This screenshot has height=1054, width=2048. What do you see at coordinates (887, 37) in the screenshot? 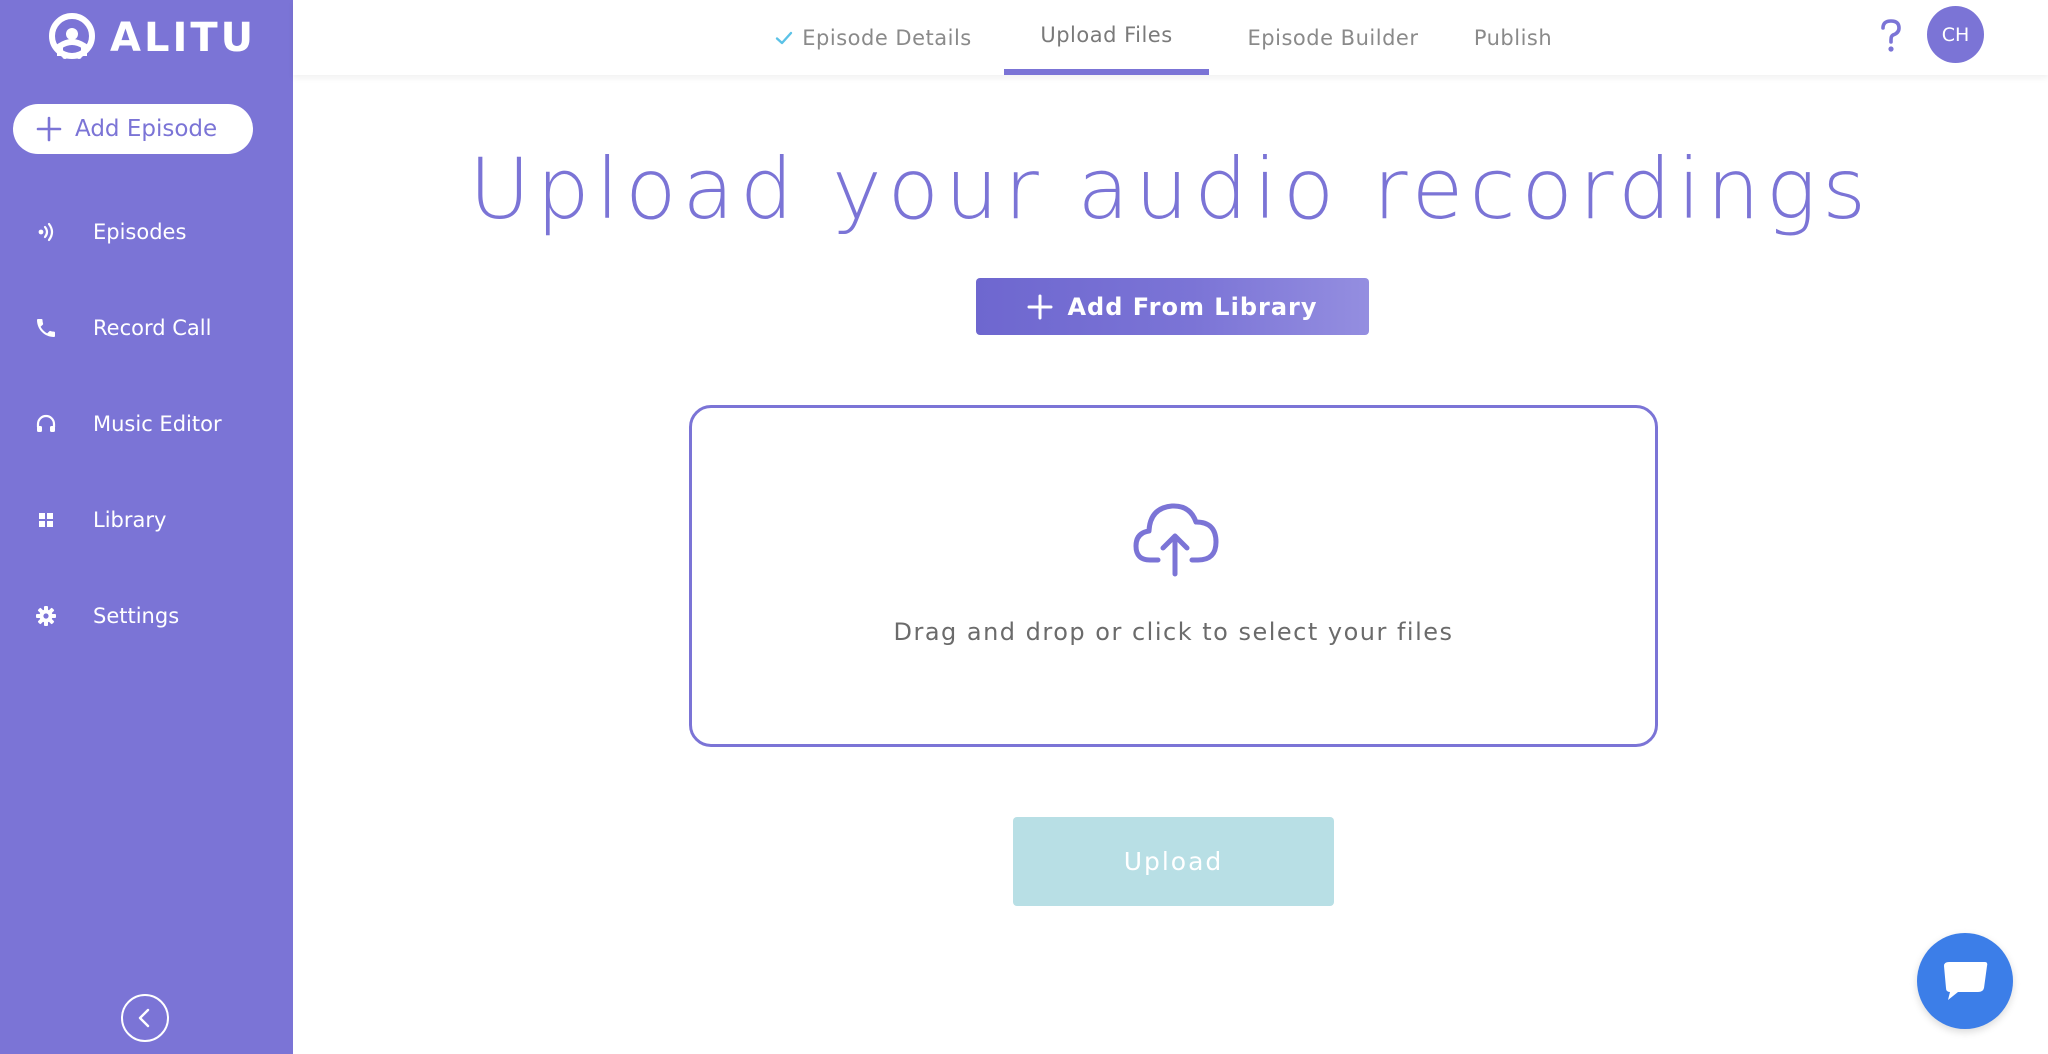
I see `tab-label: Episode Details` at bounding box center [887, 37].